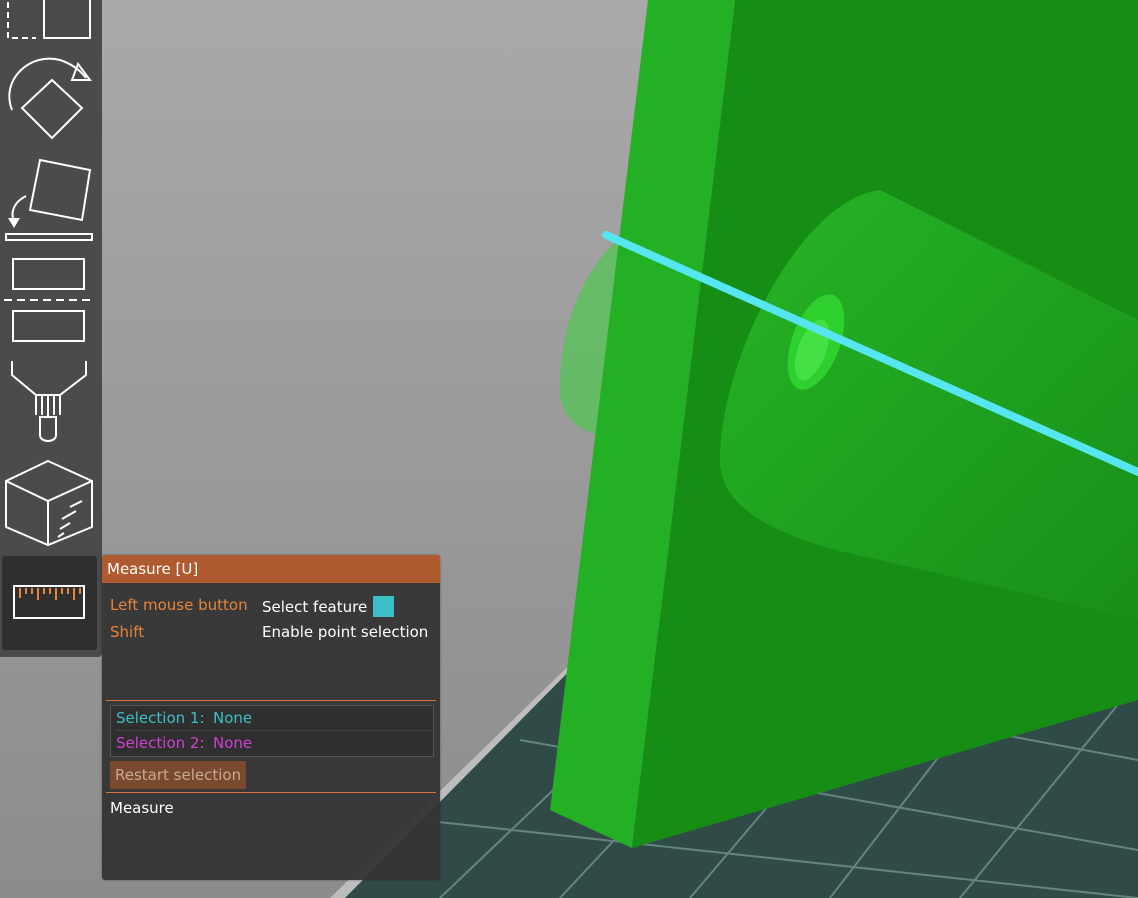 The height and width of the screenshot is (898, 1138). I want to click on cut-icon, so click(49, 19).